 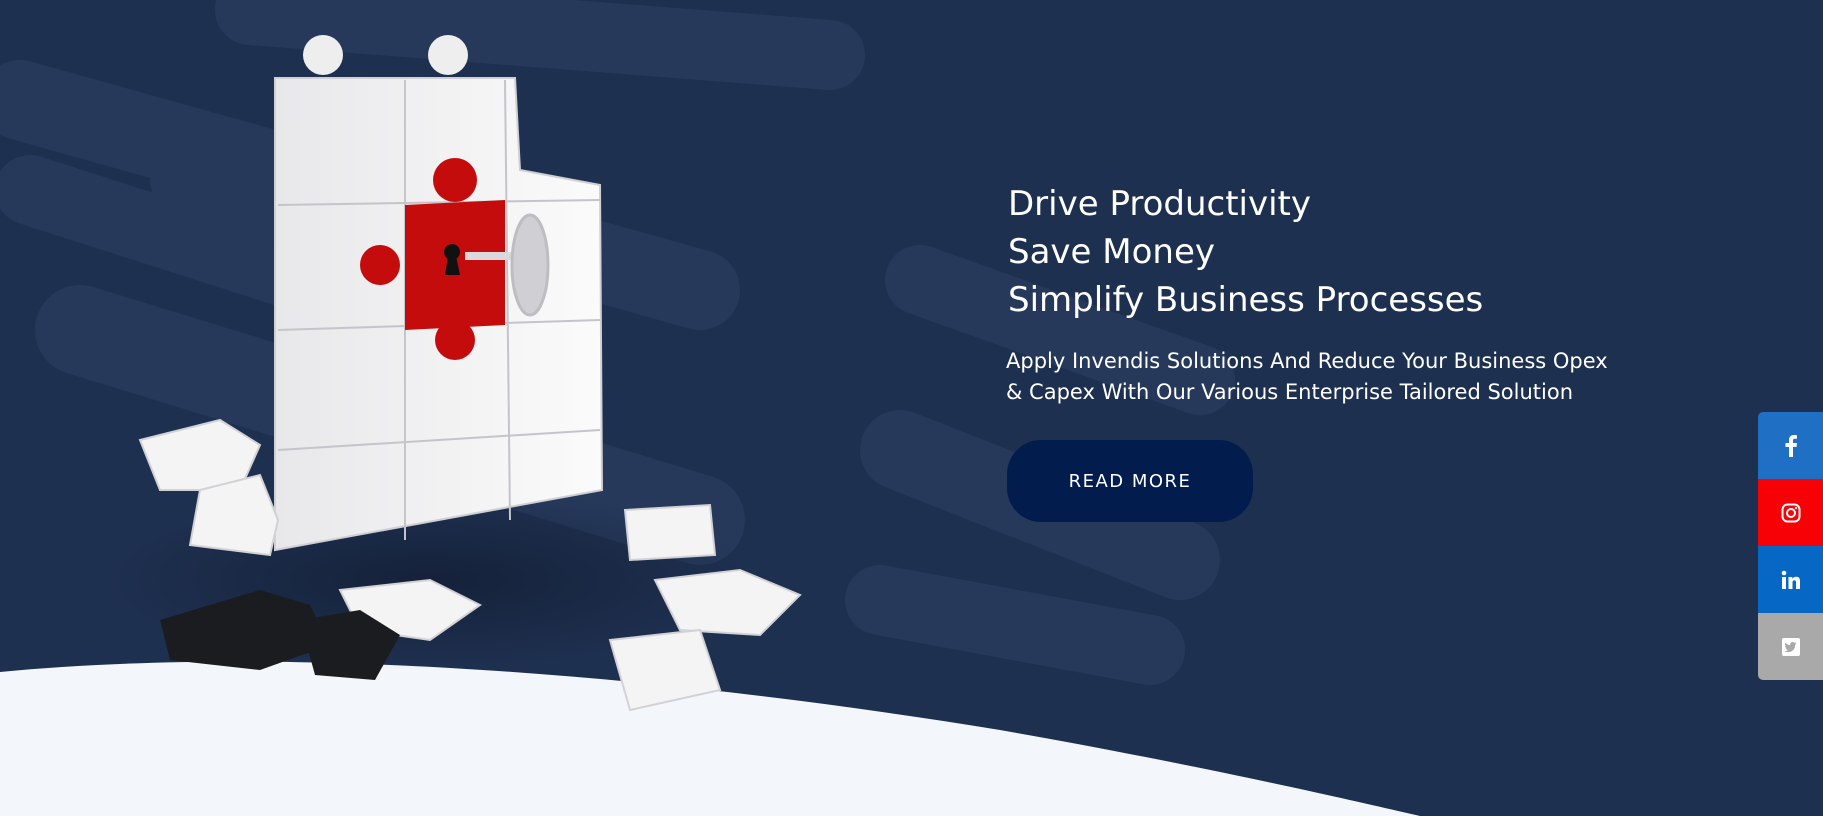 I want to click on headline-line-1: Drive Productivity, so click(x=1160, y=204).